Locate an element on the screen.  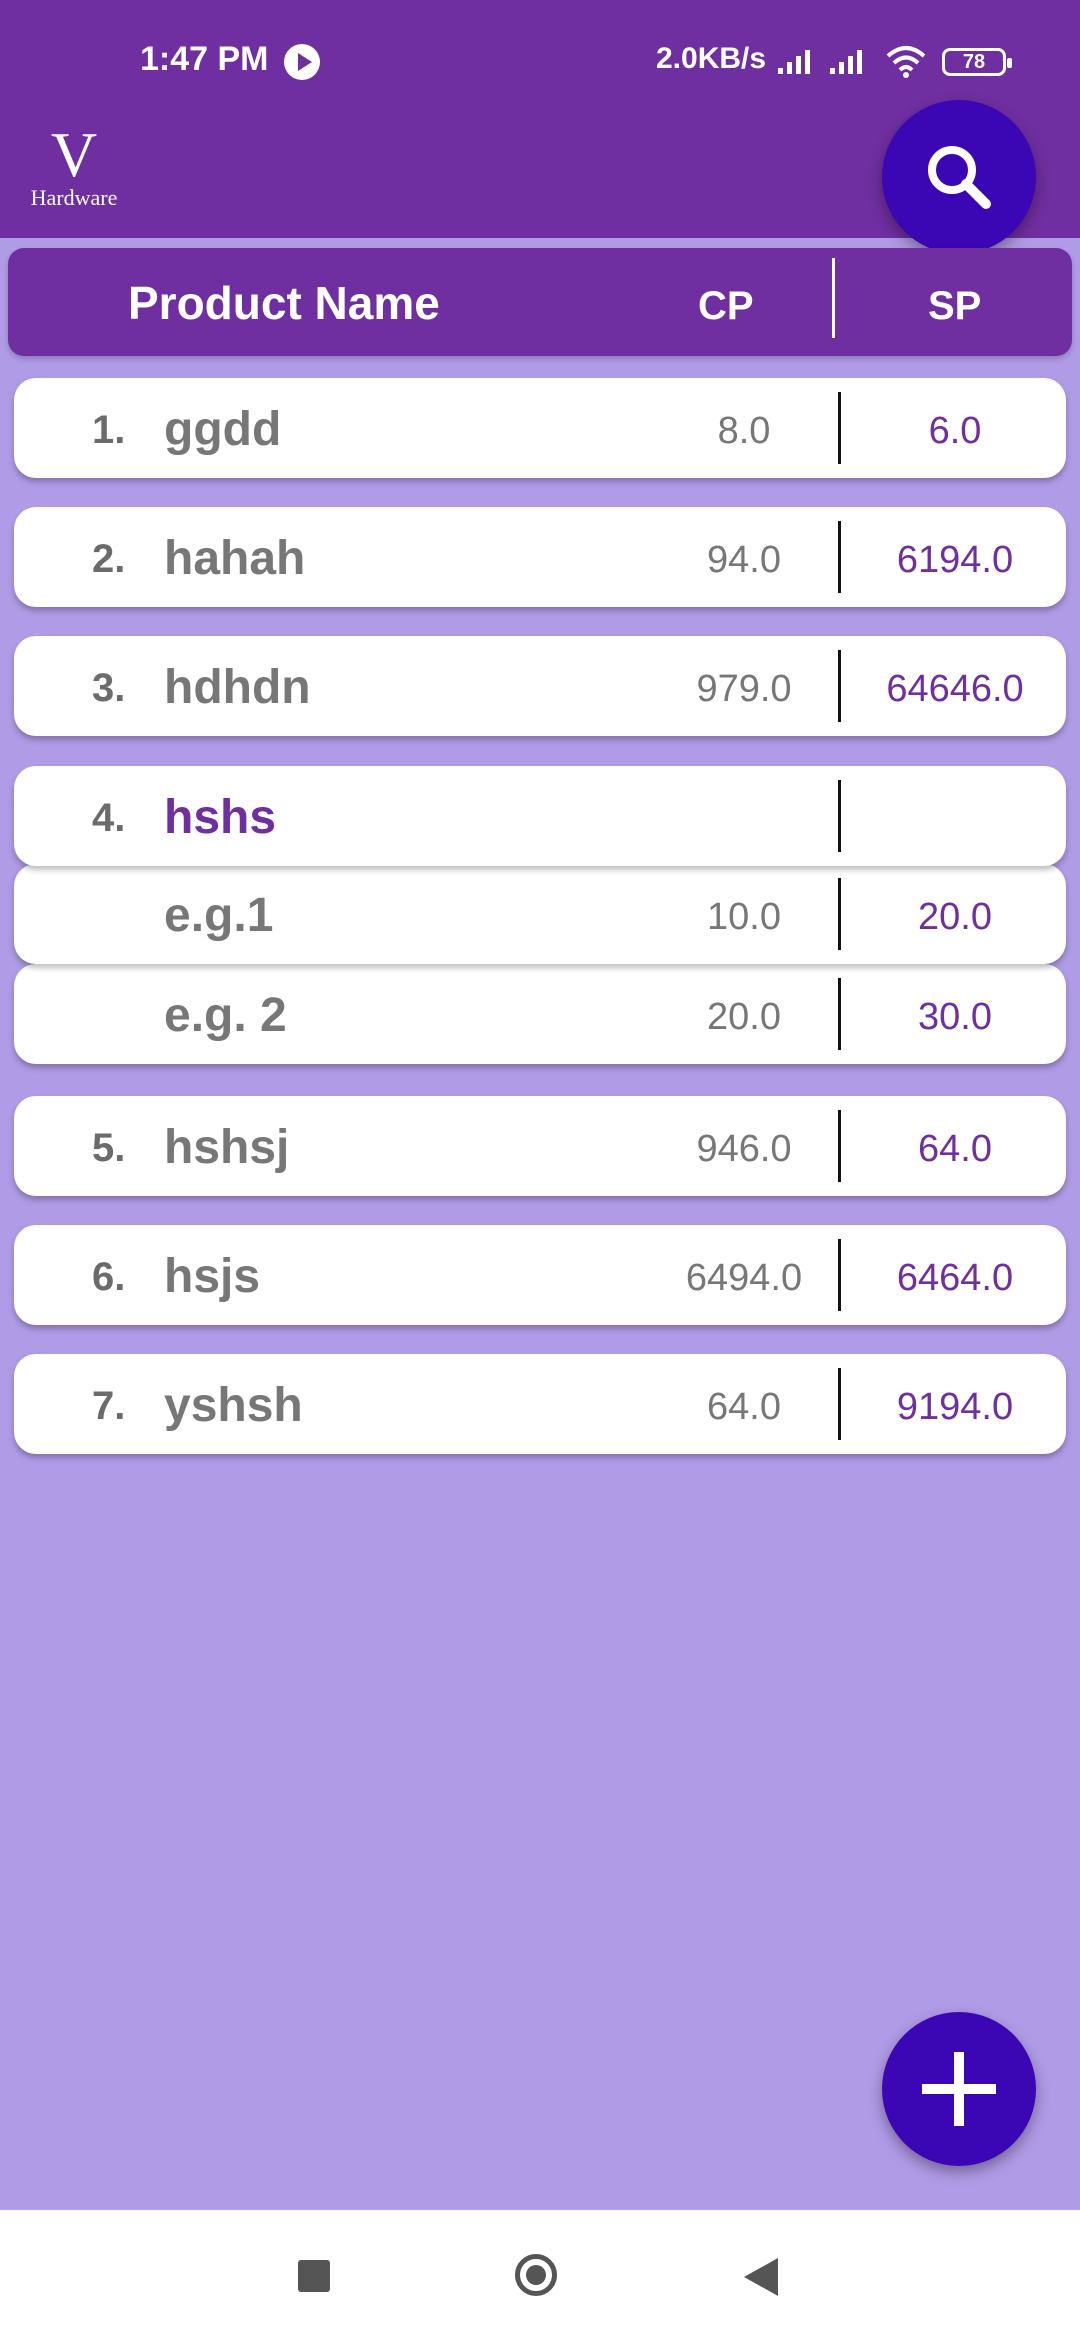
app-logo: V Hardware is located at coordinates (74, 166).